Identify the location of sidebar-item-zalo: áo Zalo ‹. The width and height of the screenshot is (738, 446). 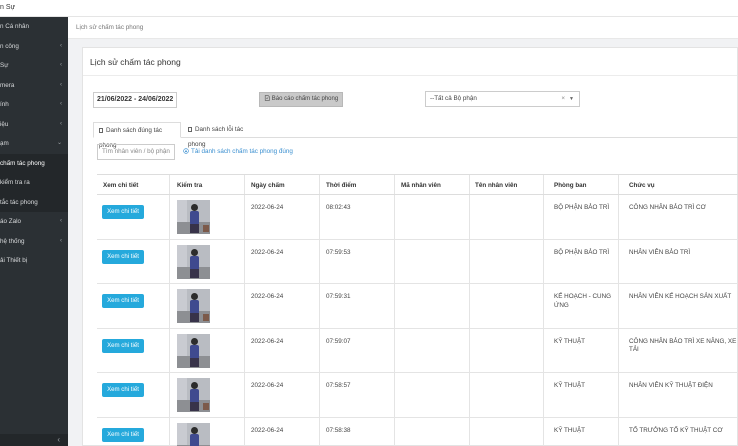
(34, 222).